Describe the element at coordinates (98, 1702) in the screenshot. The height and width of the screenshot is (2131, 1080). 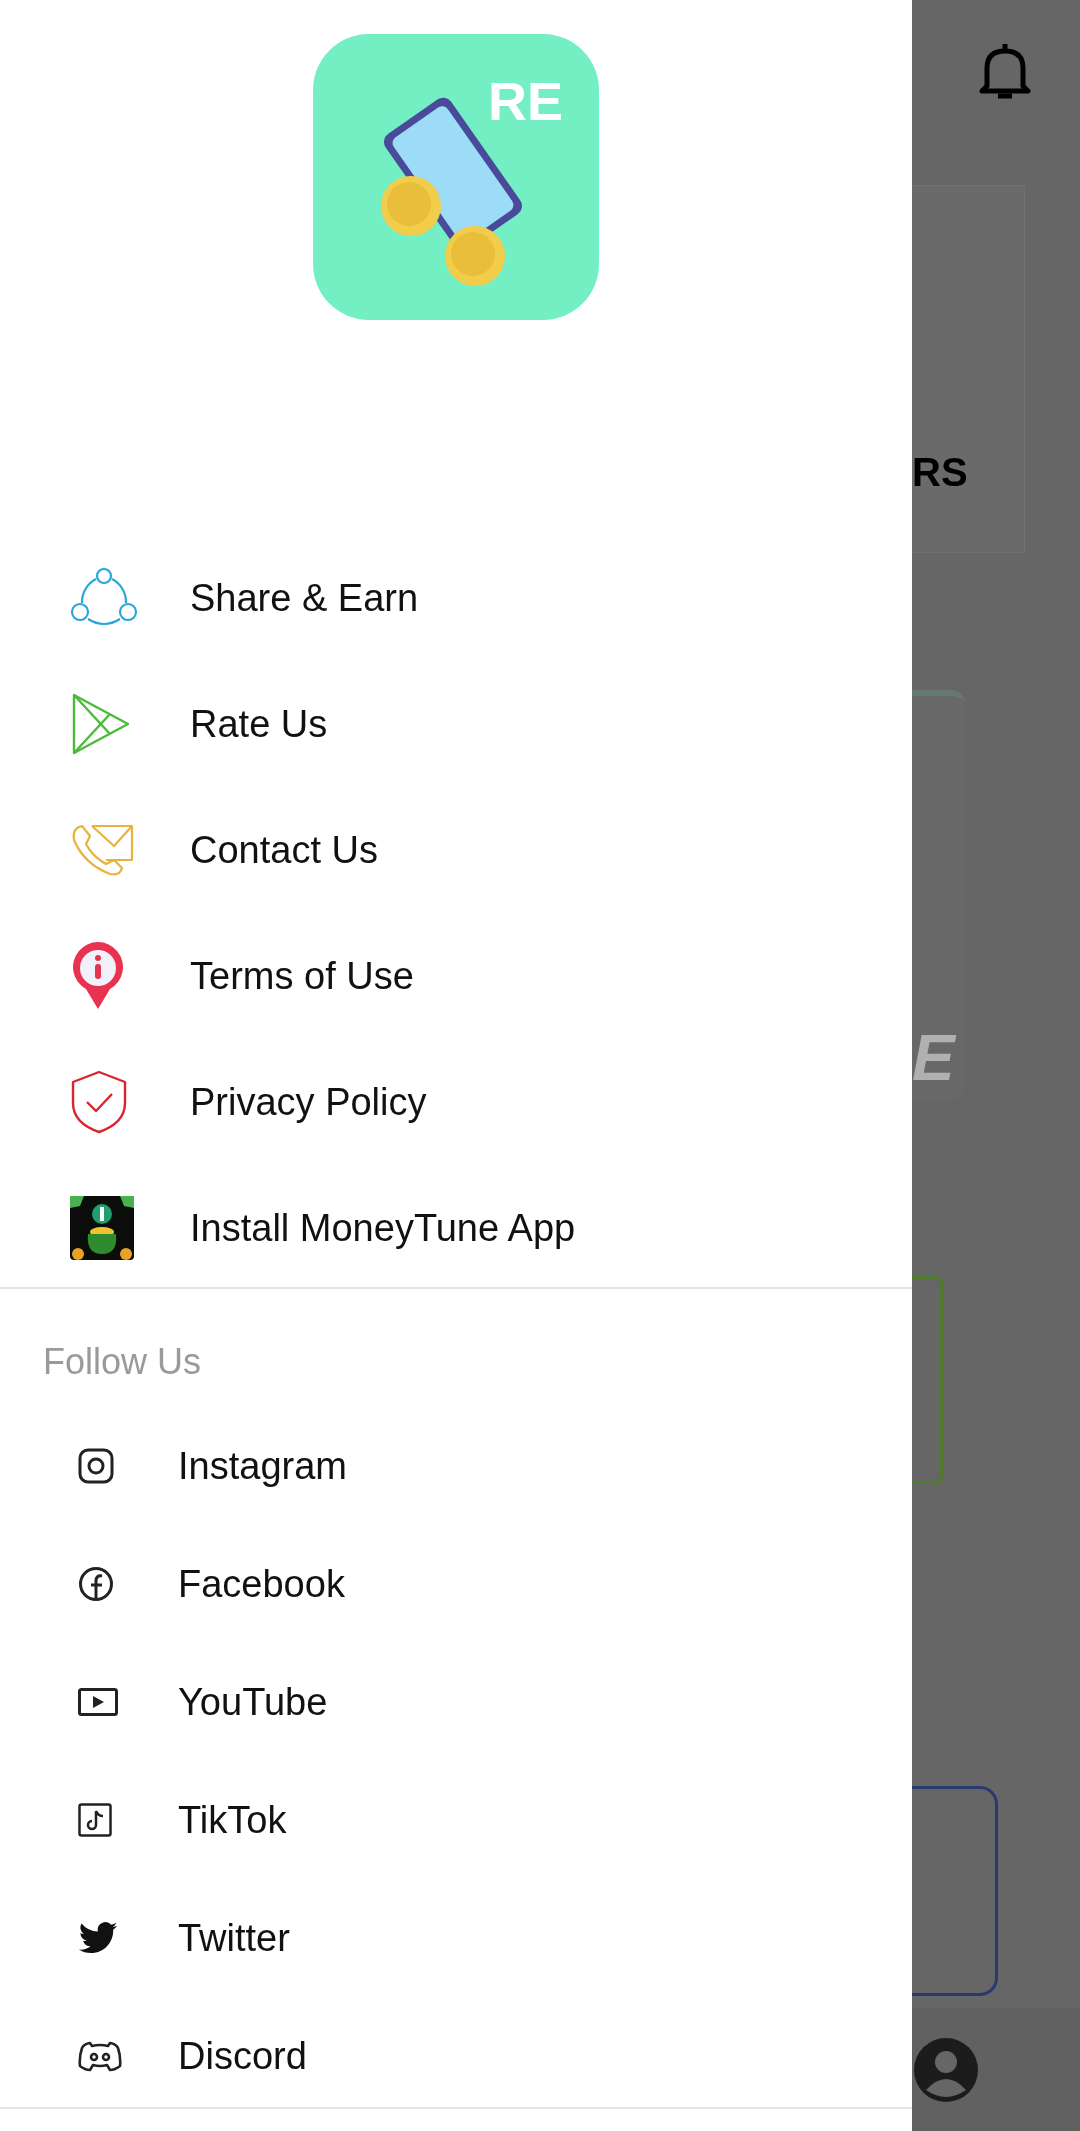
I see `video-play-icon` at that location.